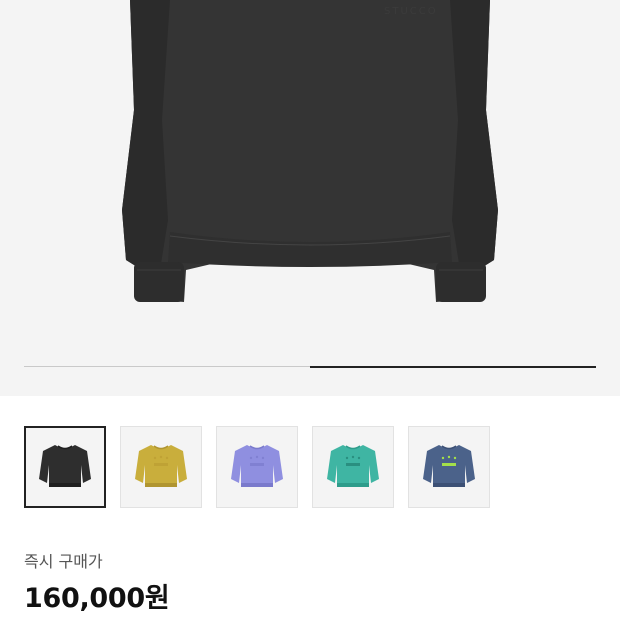 The height and width of the screenshot is (620, 620). I want to click on instant-buy-price: 160,000원, so click(97, 598).